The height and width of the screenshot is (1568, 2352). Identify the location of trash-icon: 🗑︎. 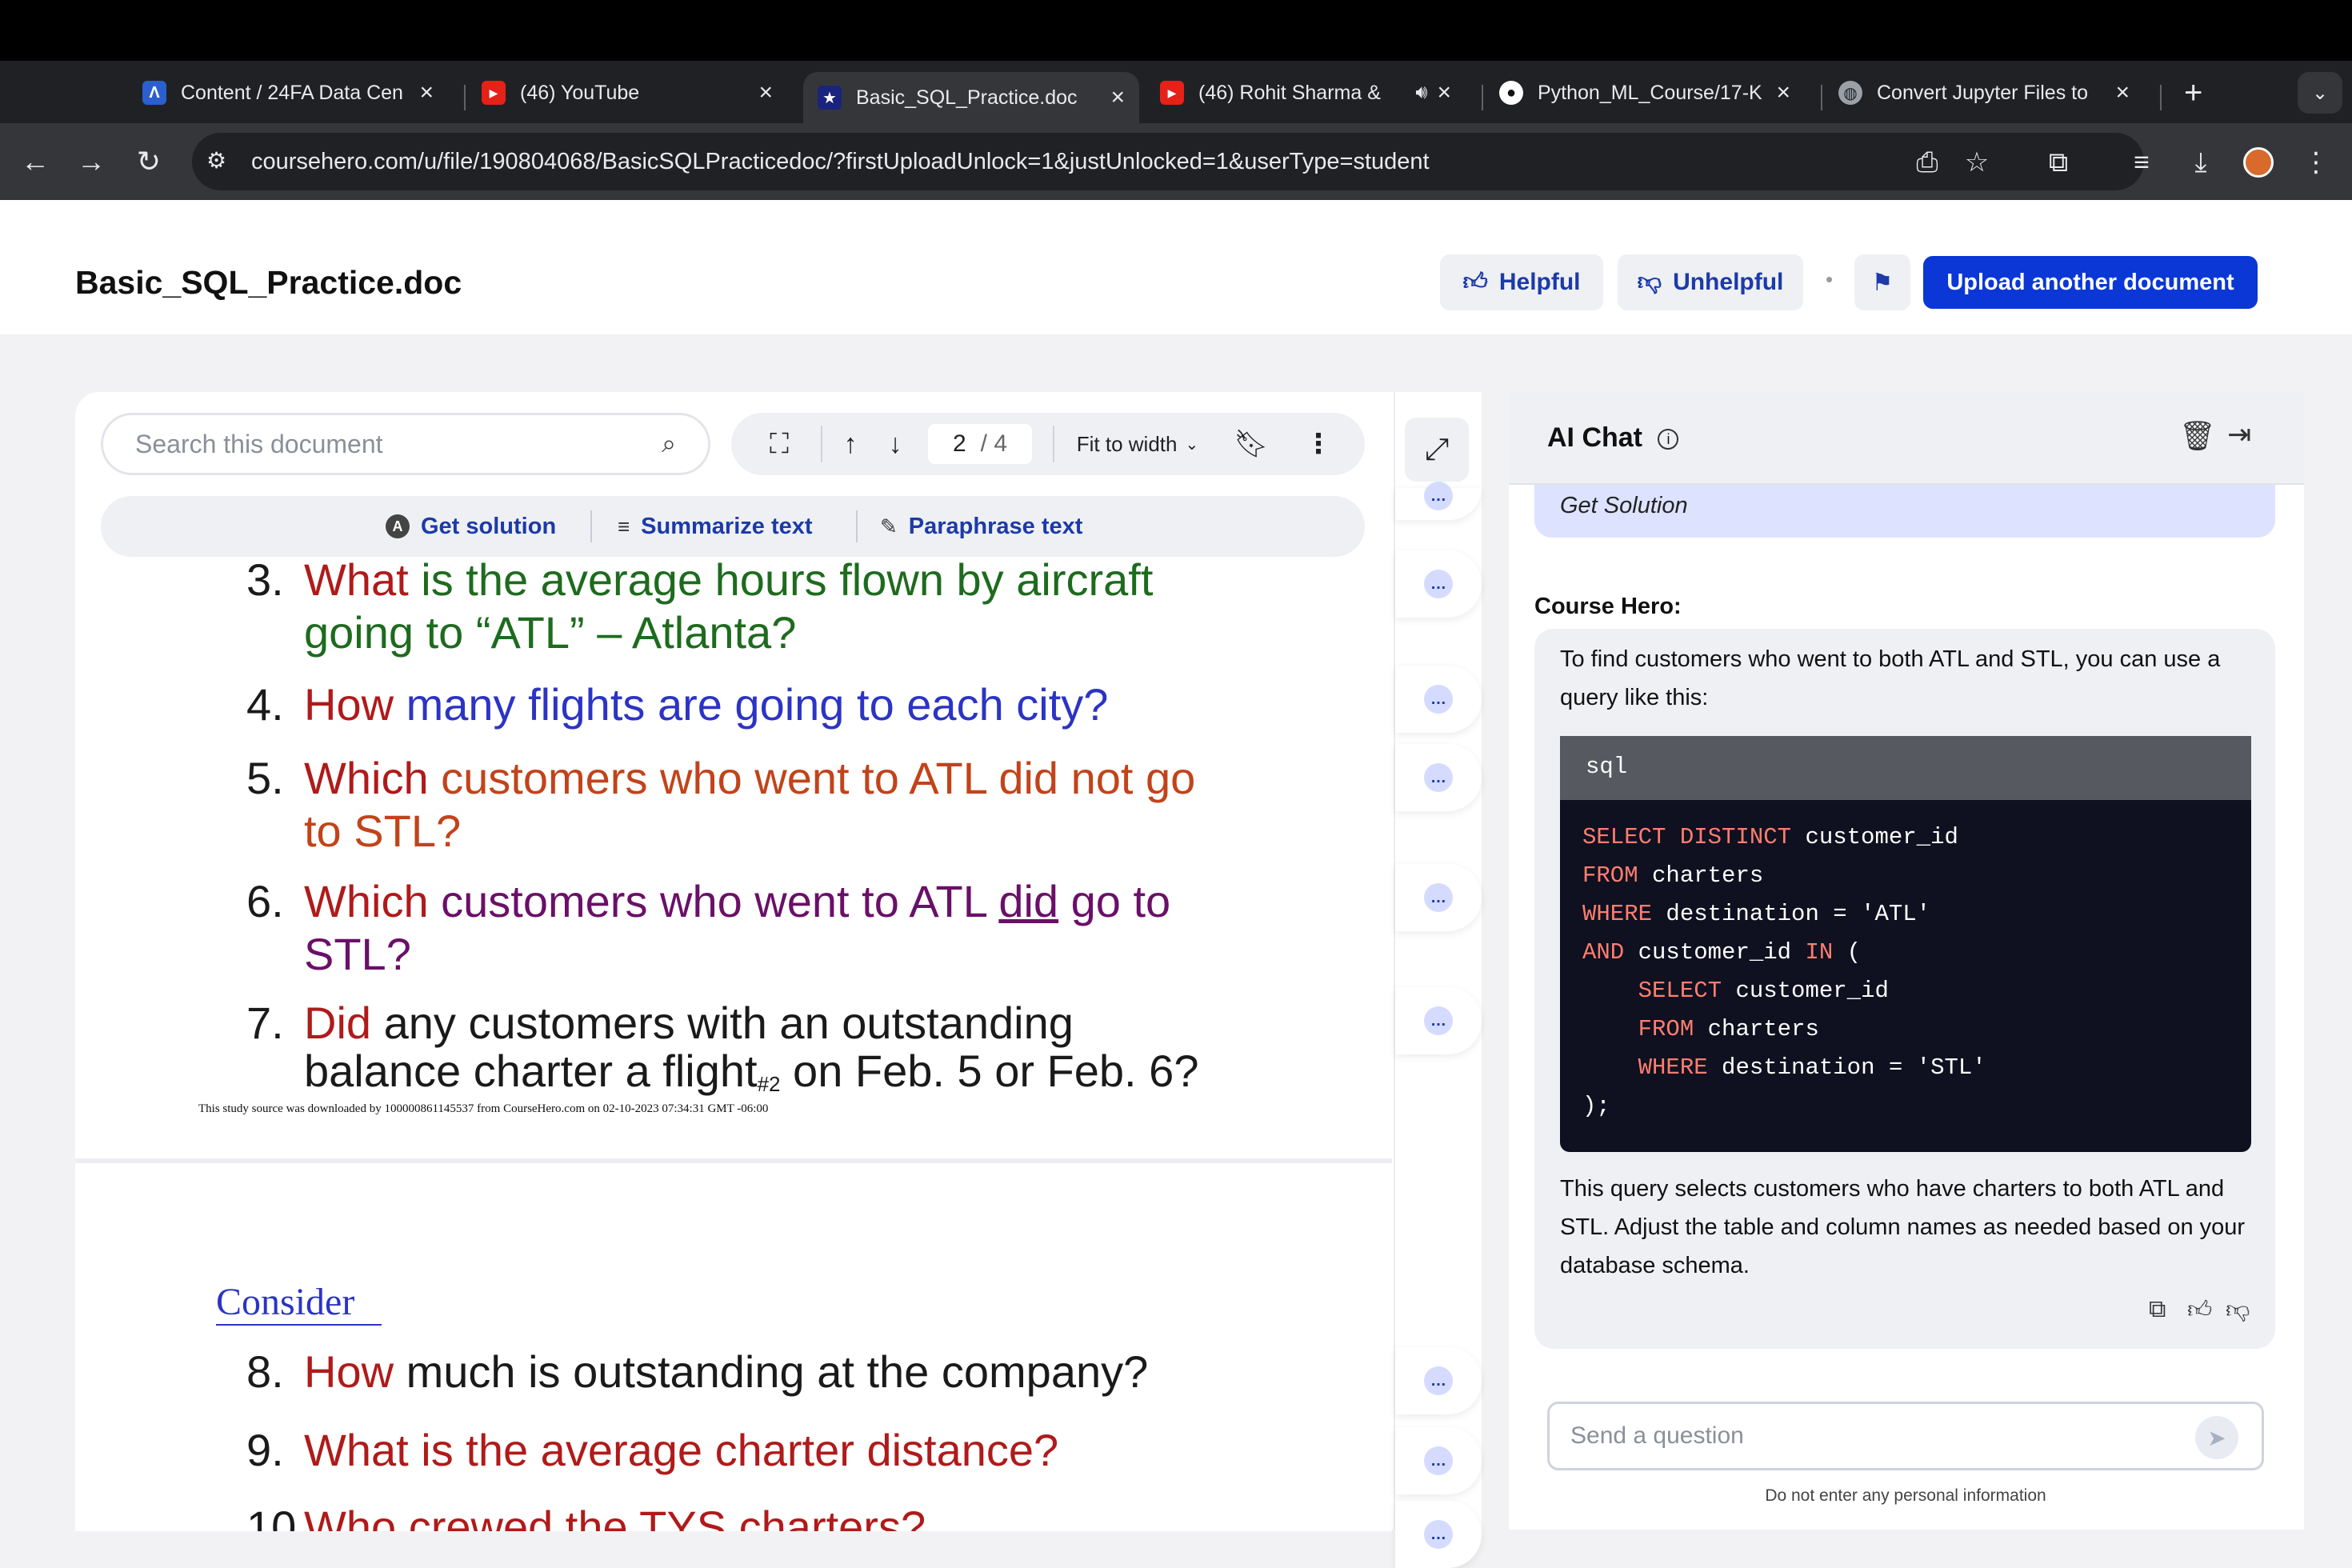
(2197, 436).